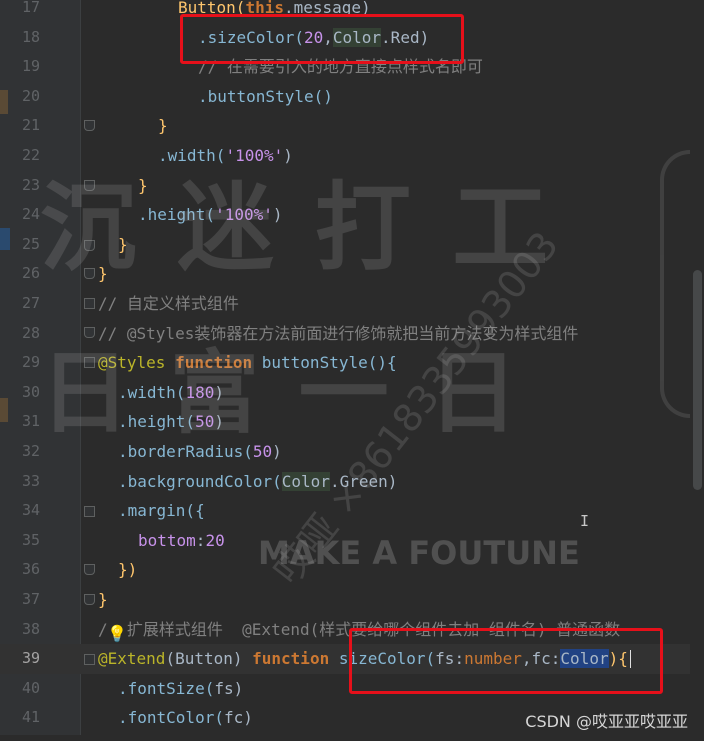 This screenshot has width=704, height=741. I want to click on code-text: .width('100%'), so click(225, 156).